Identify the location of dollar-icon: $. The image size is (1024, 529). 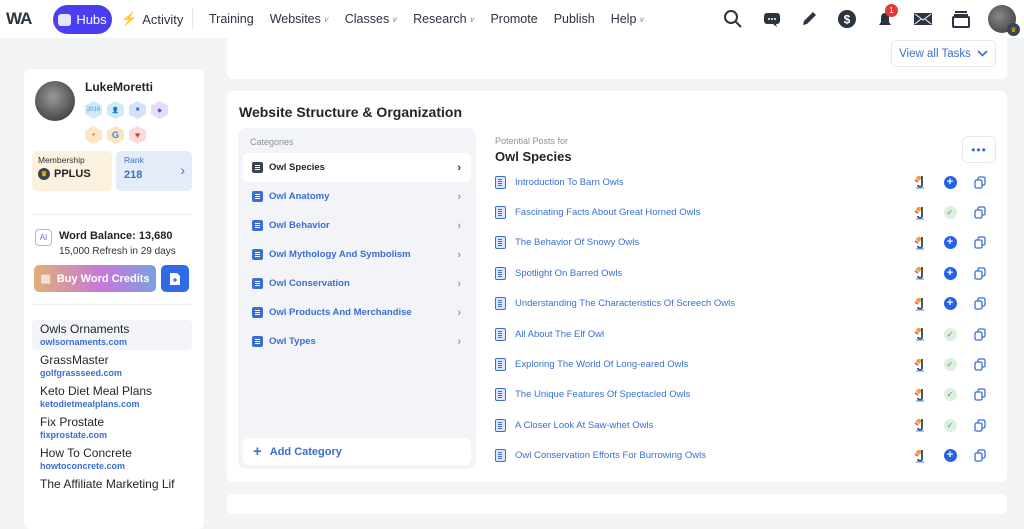
(847, 19).